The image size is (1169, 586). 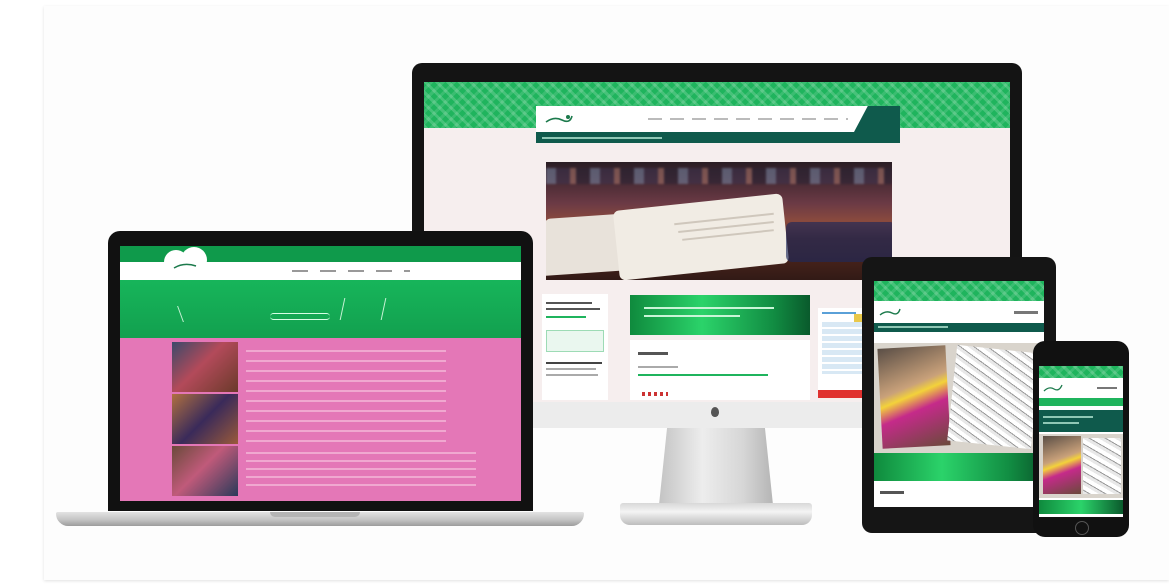 What do you see at coordinates (1081, 507) in the screenshot?
I see `phone-green-banner` at bounding box center [1081, 507].